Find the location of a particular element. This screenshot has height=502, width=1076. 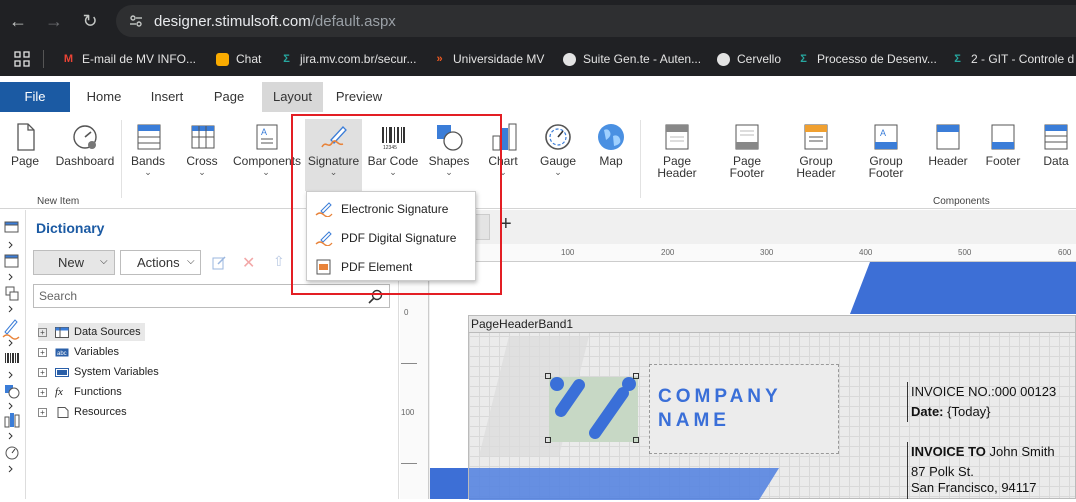

system-variables-icon is located at coordinates (62, 372).